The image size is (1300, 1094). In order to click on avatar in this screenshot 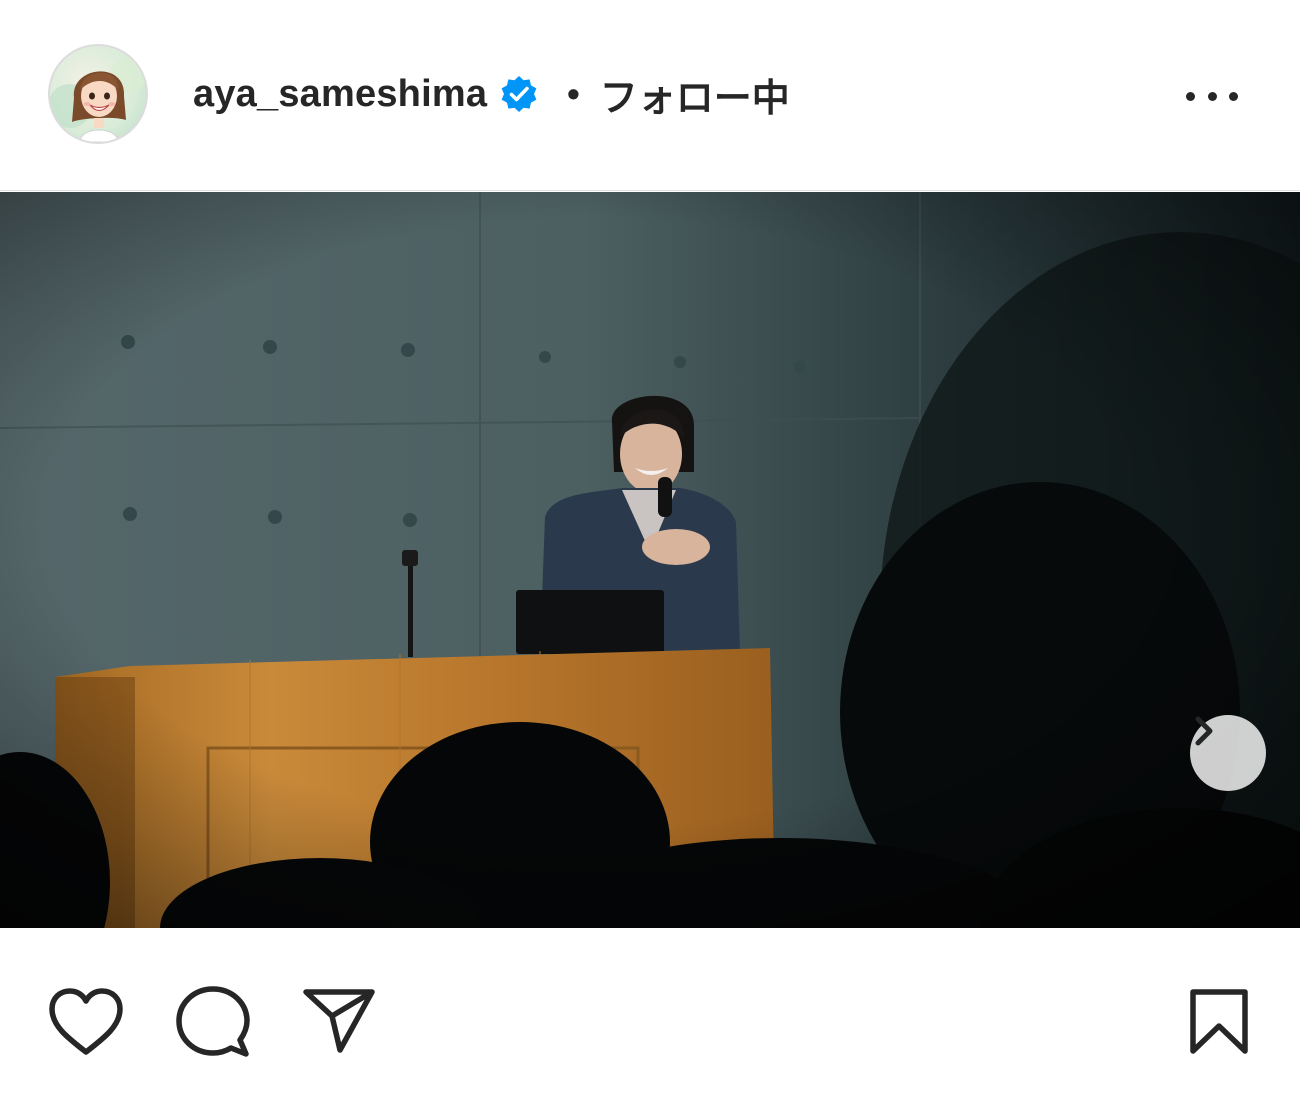, I will do `click(98, 94)`.